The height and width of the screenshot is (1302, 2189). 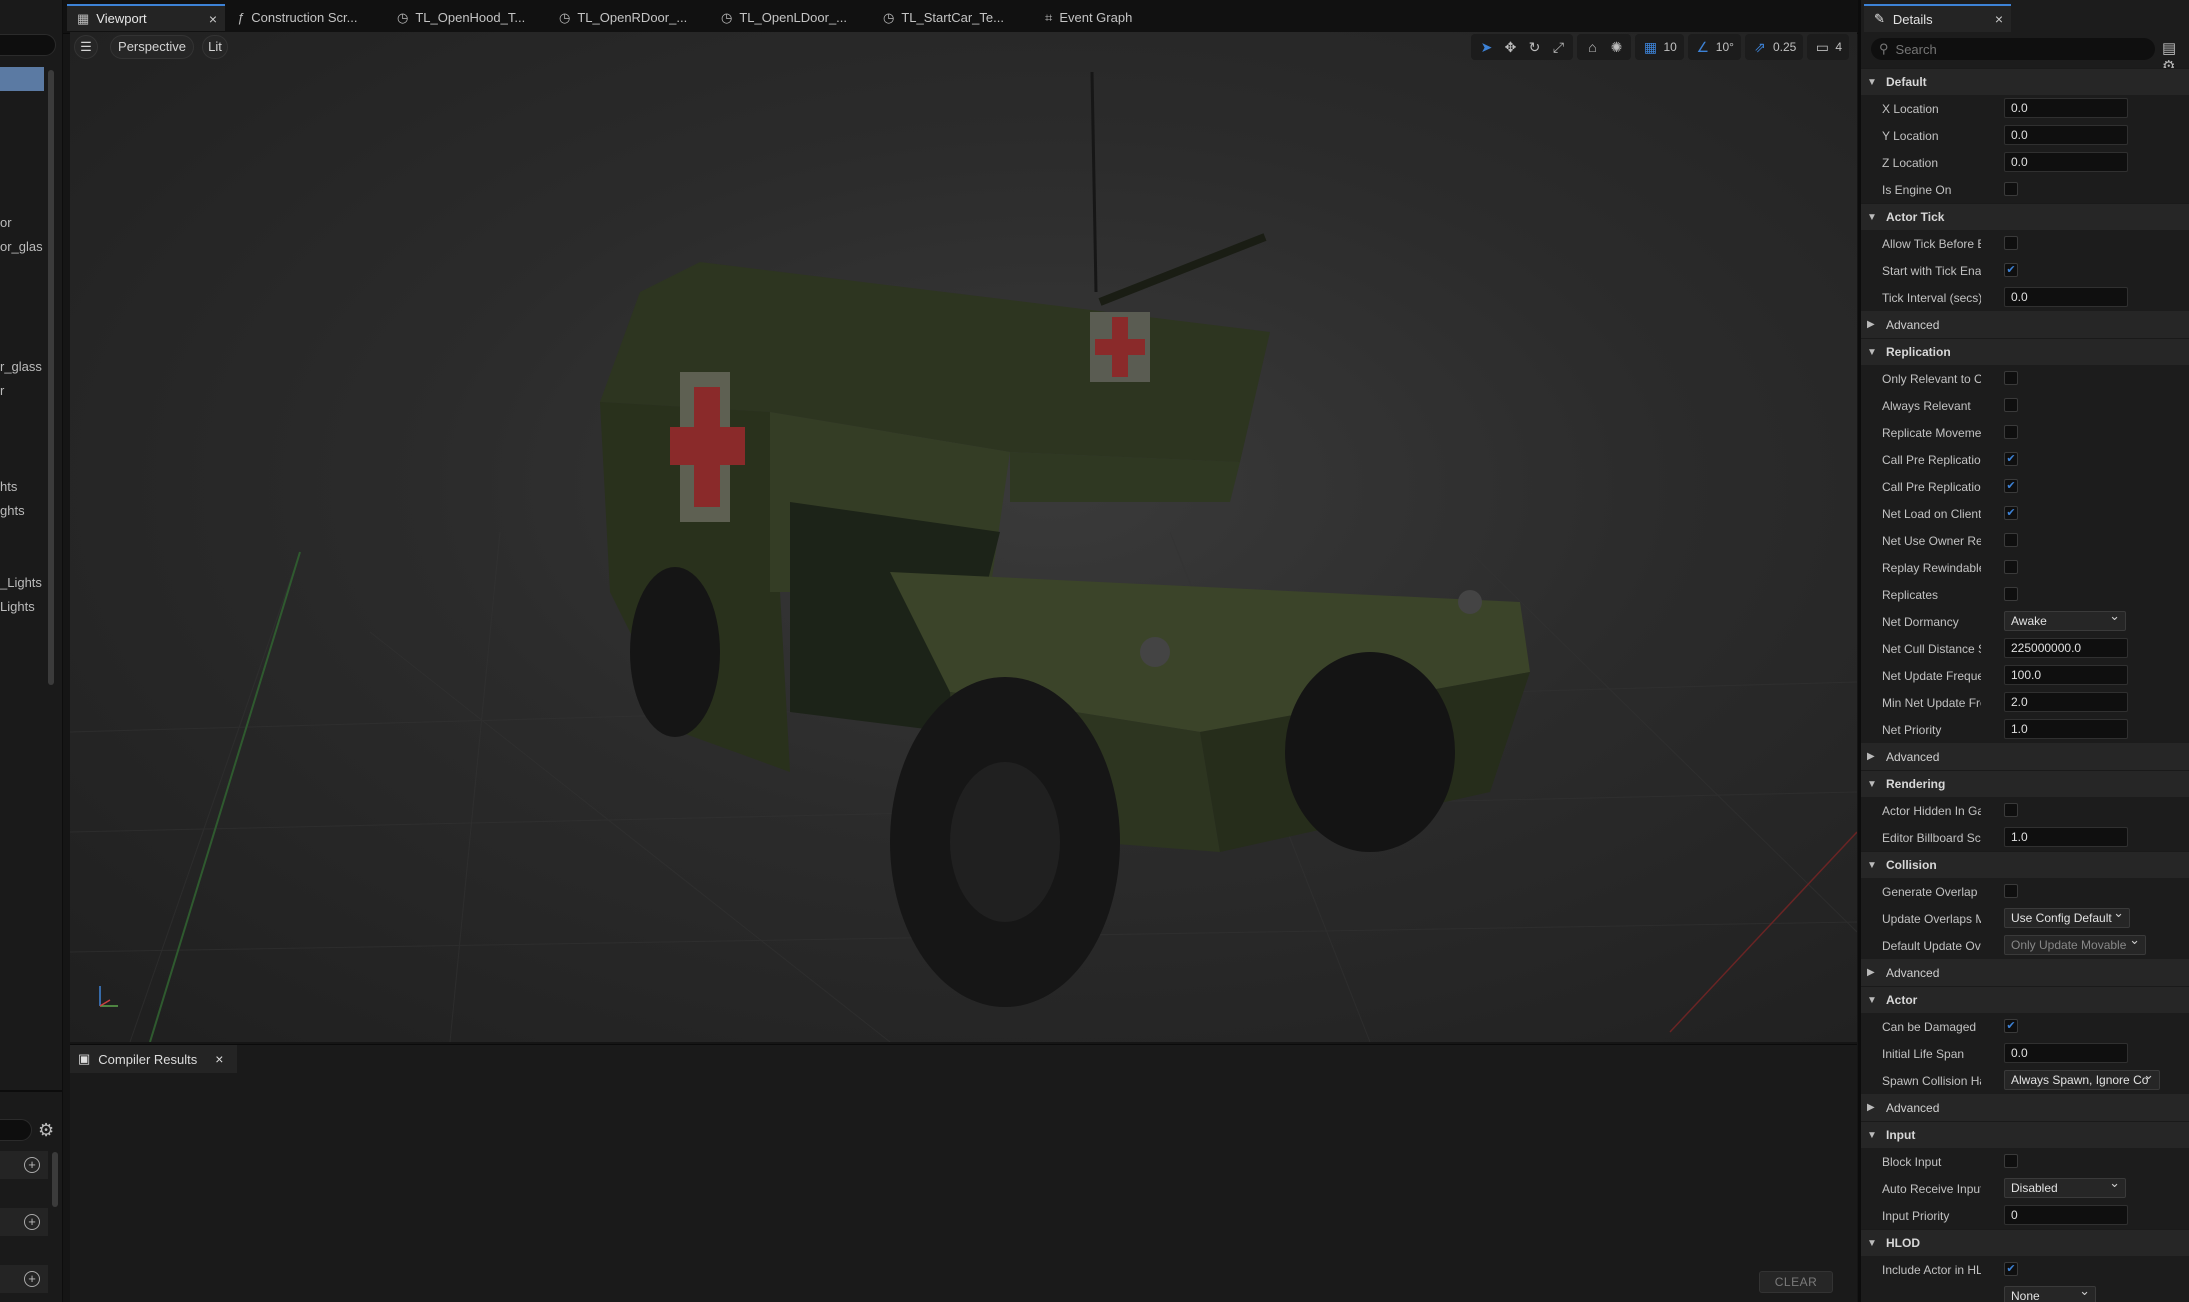 I want to click on category-header: ▼ Input, so click(x=2025, y=1134).